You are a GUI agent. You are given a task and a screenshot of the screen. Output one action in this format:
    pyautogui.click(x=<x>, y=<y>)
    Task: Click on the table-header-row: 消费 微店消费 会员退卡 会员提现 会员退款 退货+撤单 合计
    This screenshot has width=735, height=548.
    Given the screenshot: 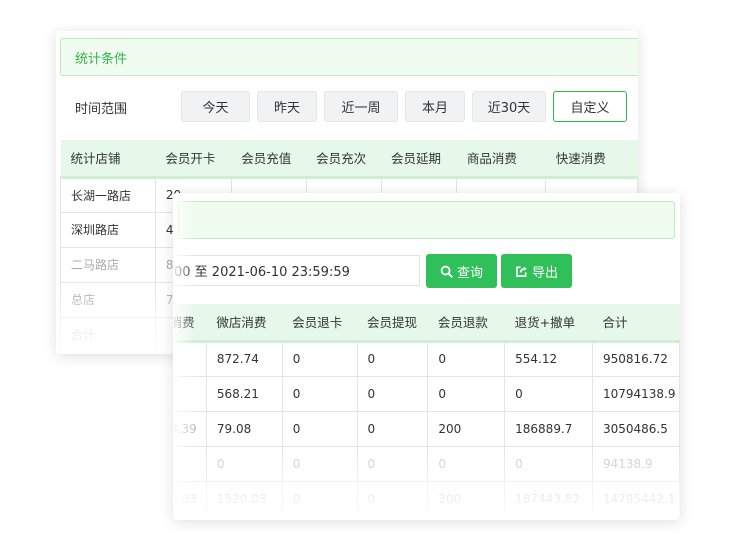 What is the action you would take?
    pyautogui.click(x=426, y=323)
    